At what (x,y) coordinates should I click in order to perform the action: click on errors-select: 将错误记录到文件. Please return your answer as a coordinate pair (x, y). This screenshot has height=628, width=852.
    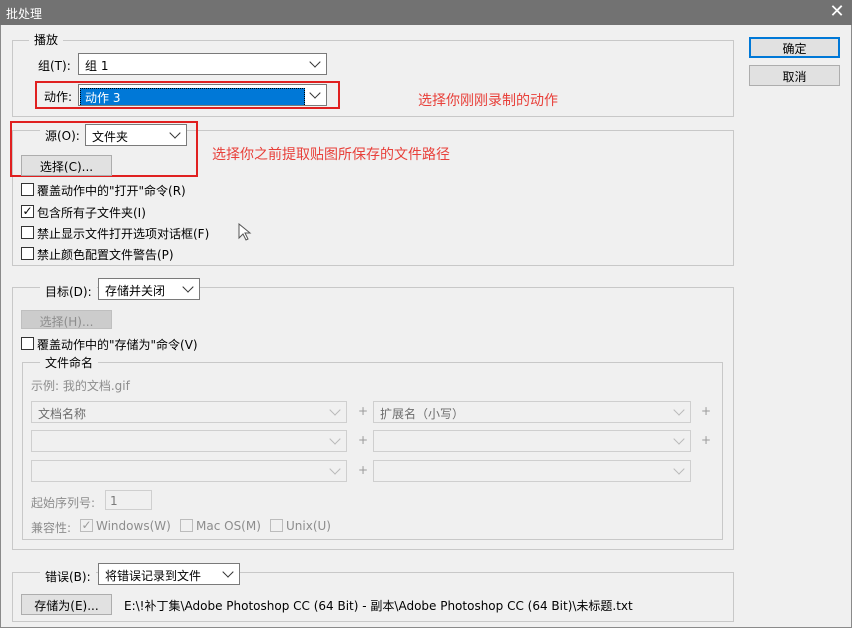
    Looking at the image, I should click on (169, 574).